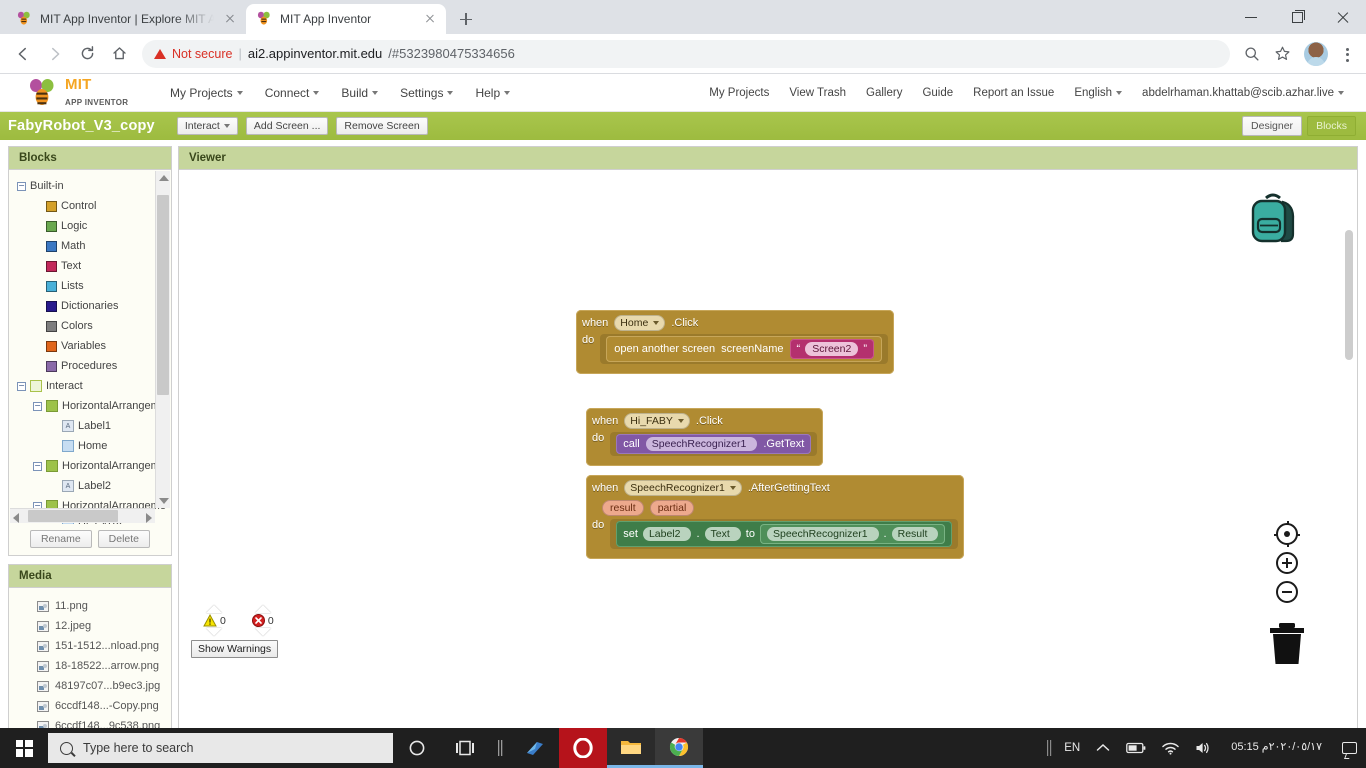 Image resolution: width=1366 pixels, height=768 pixels. I want to click on link-my-projects: My Projects, so click(739, 93).